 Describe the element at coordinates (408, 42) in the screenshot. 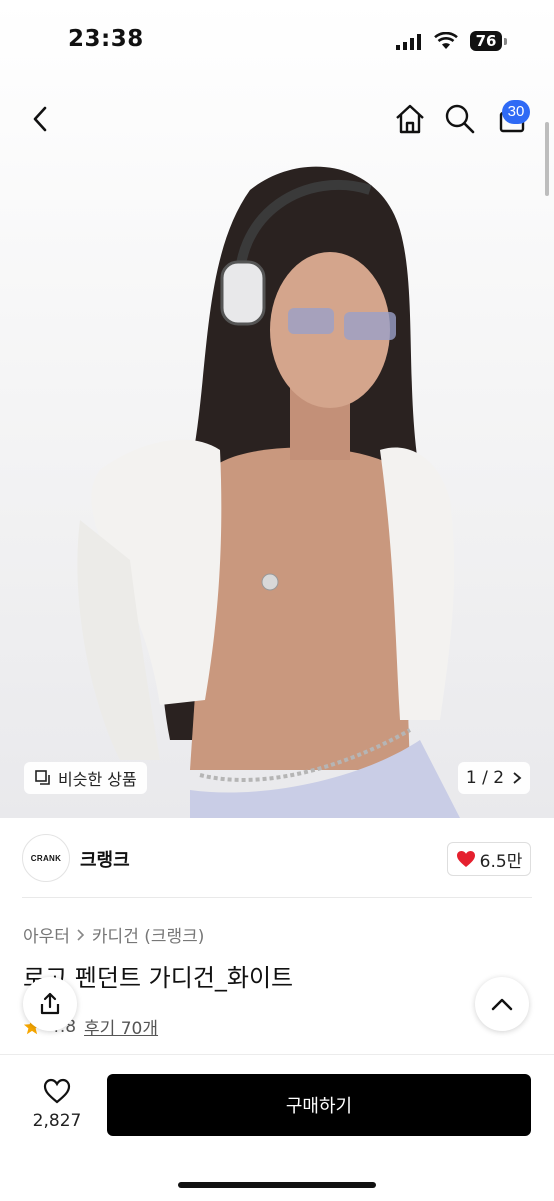

I see `cellular-signal-icon` at that location.